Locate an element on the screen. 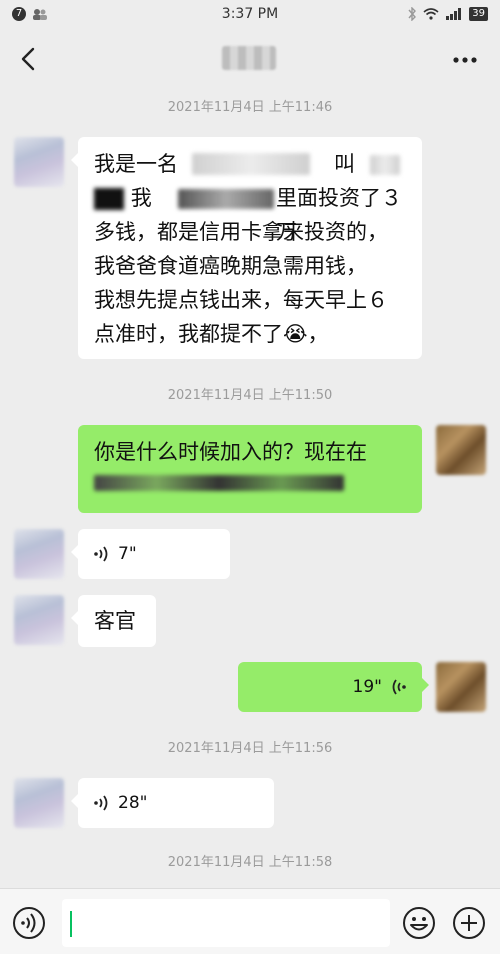 The height and width of the screenshot is (954, 500). message-text: 客官 is located at coordinates (115, 621).